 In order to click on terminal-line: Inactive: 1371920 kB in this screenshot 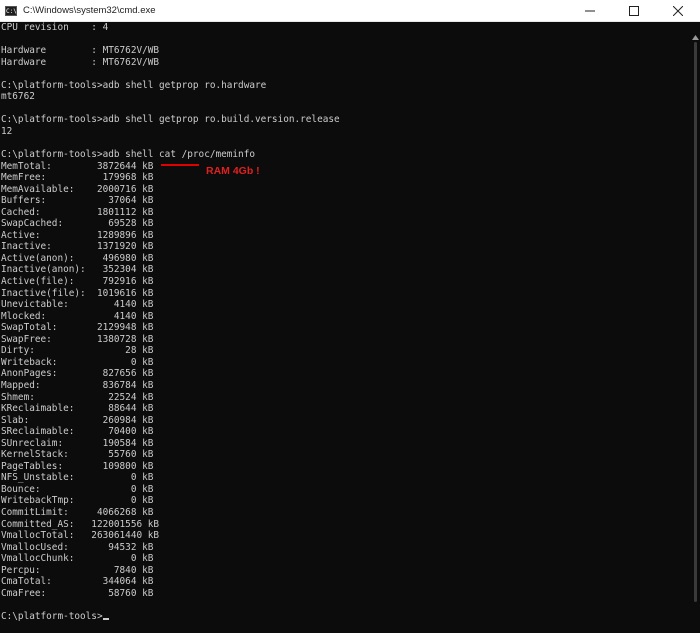, I will do `click(77, 247)`.